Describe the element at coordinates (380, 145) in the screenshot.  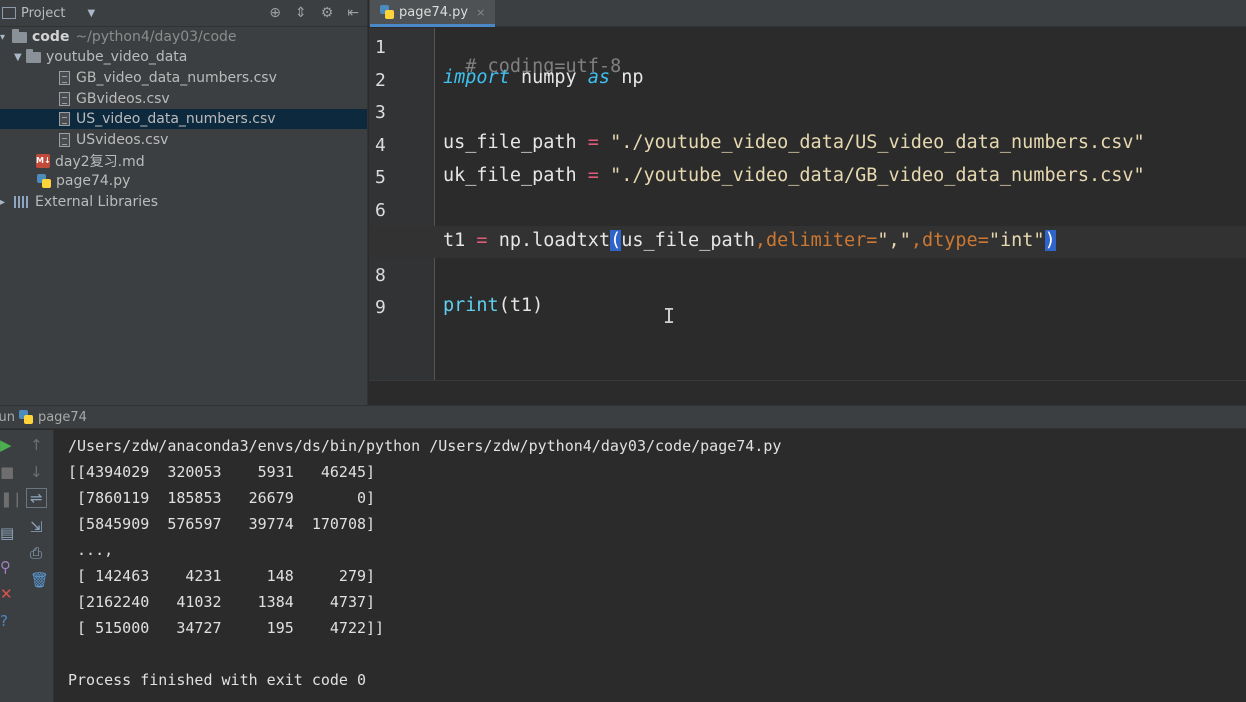
I see `line-number: 4` at that location.